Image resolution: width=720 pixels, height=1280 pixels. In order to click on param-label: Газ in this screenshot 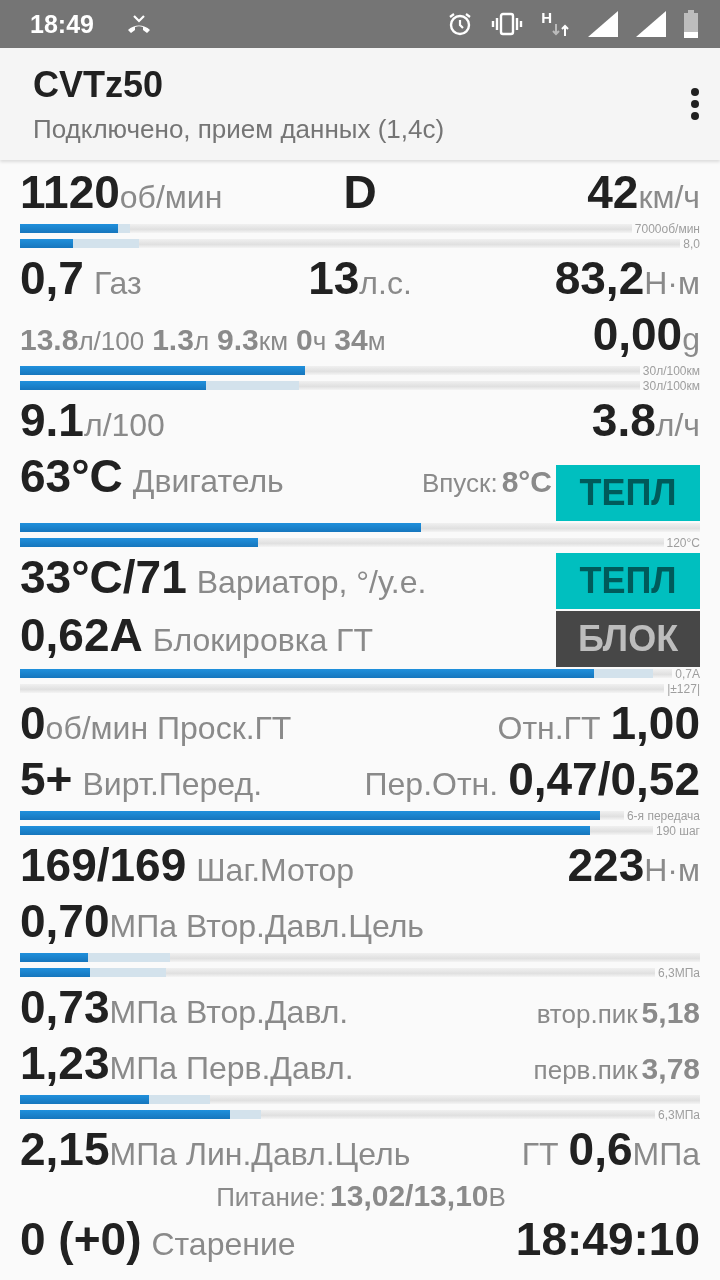, I will do `click(117, 283)`.